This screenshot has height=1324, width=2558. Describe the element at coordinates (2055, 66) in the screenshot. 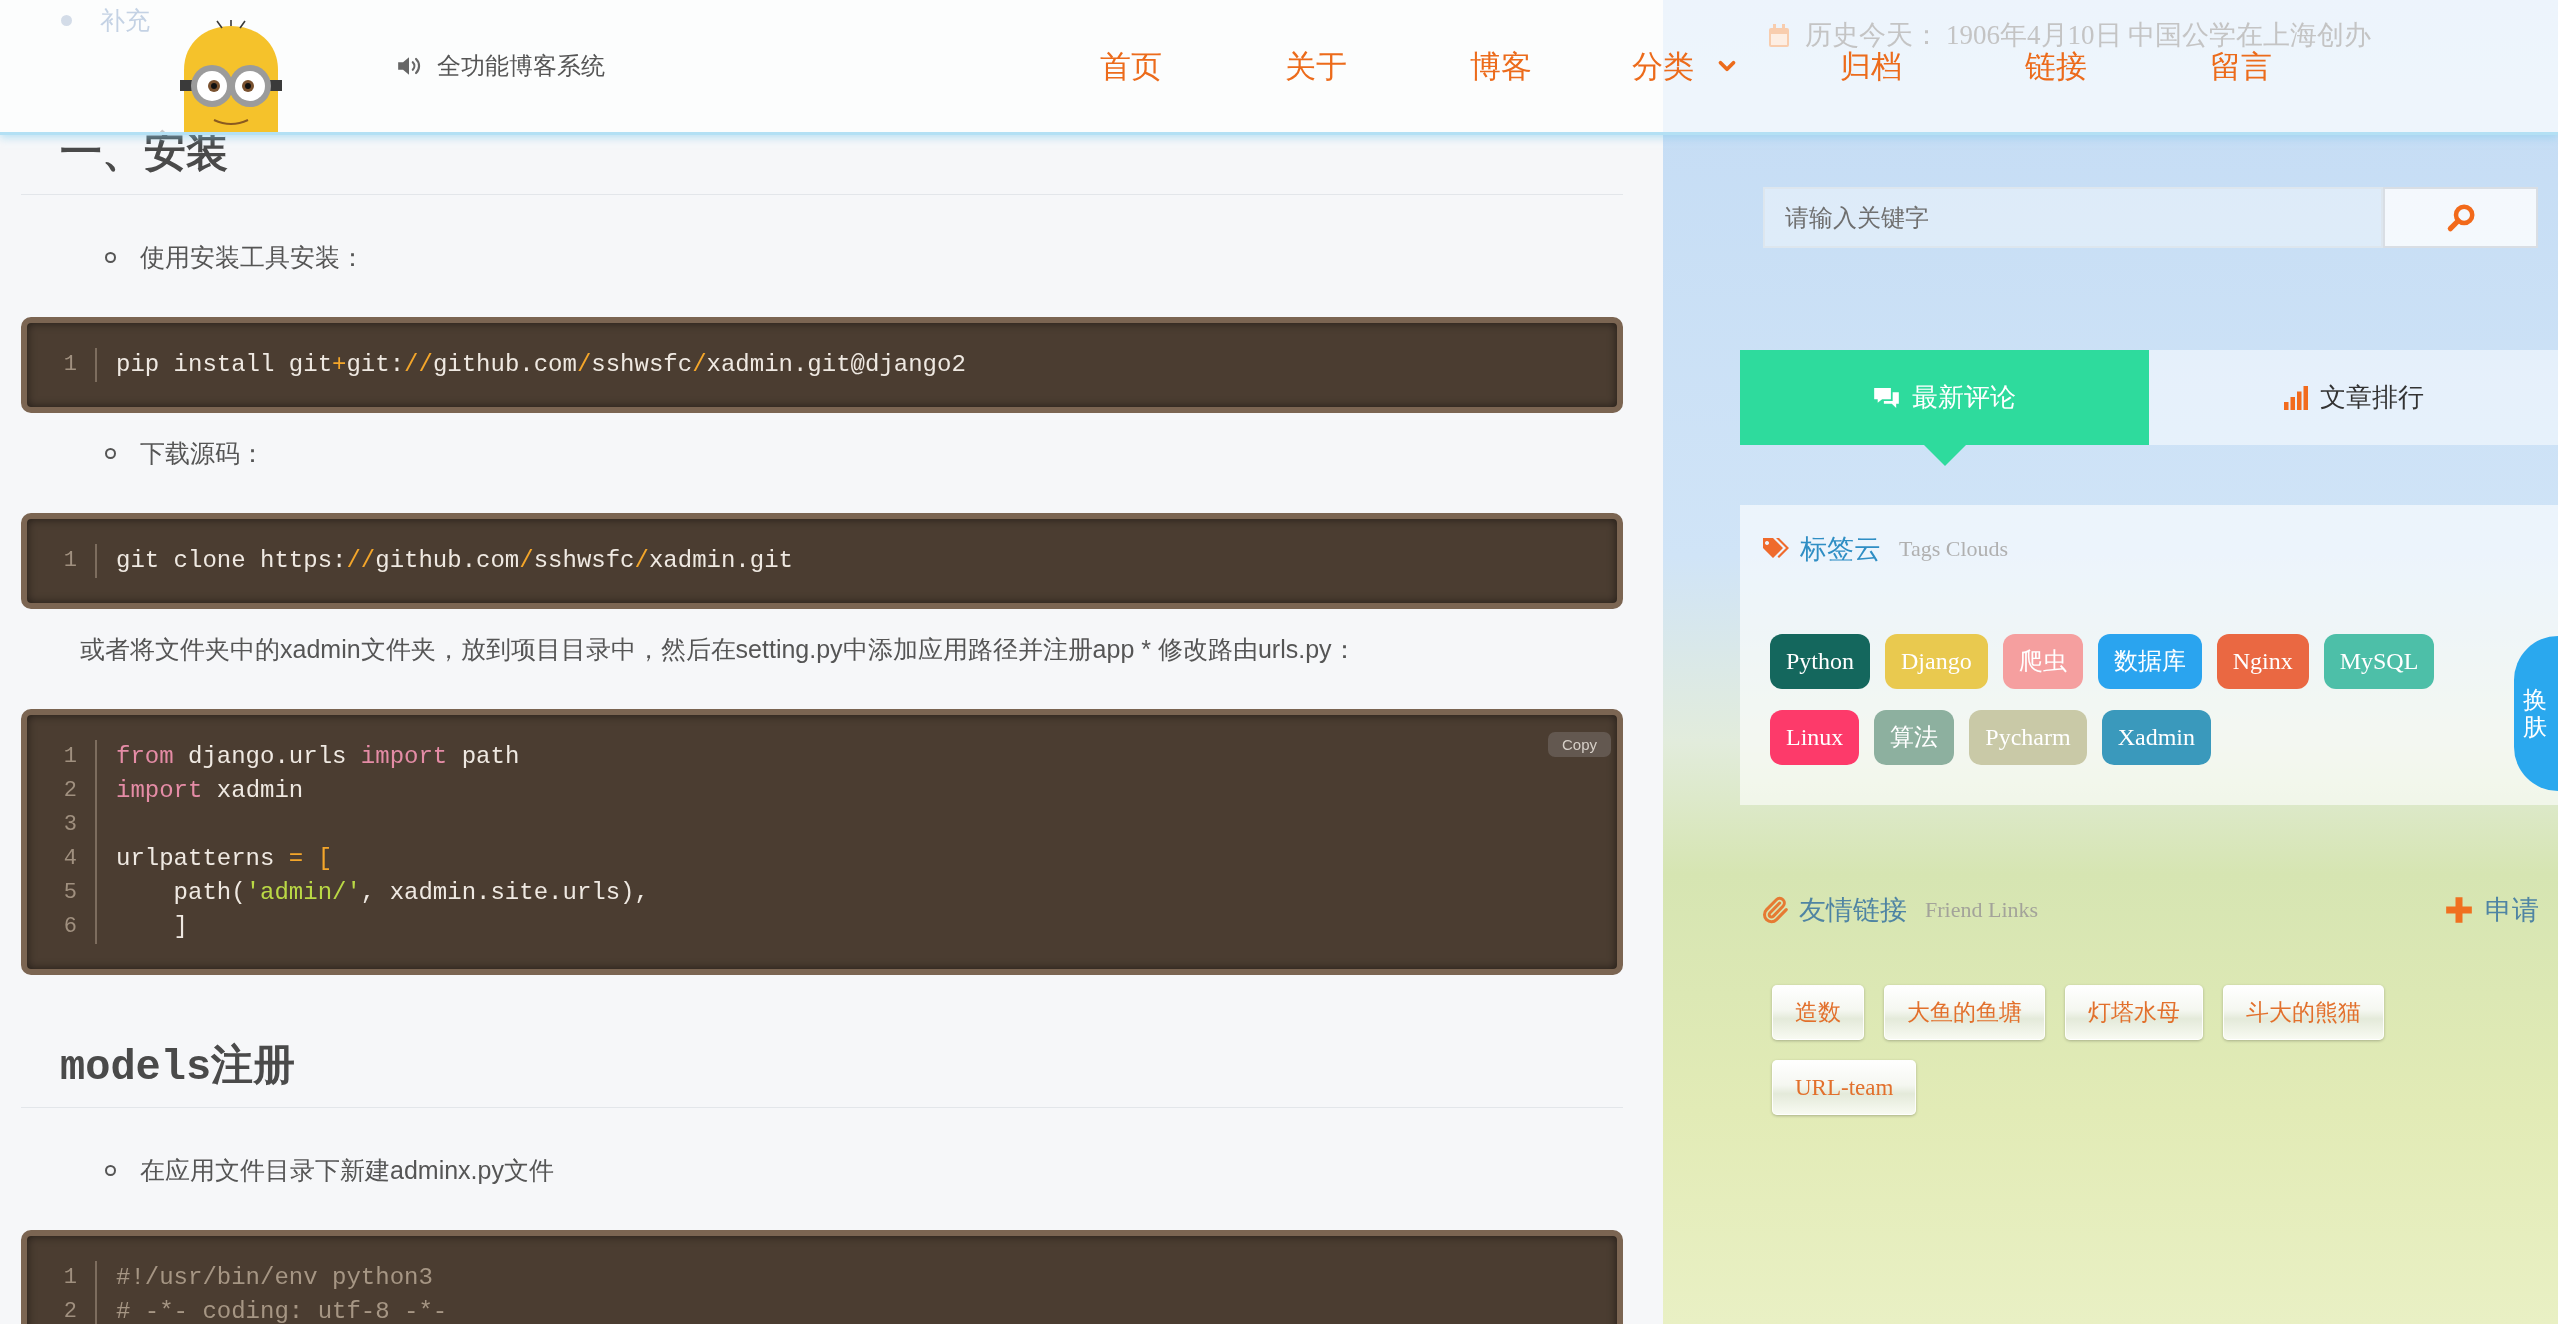

I see `nav-link: 链接` at that location.